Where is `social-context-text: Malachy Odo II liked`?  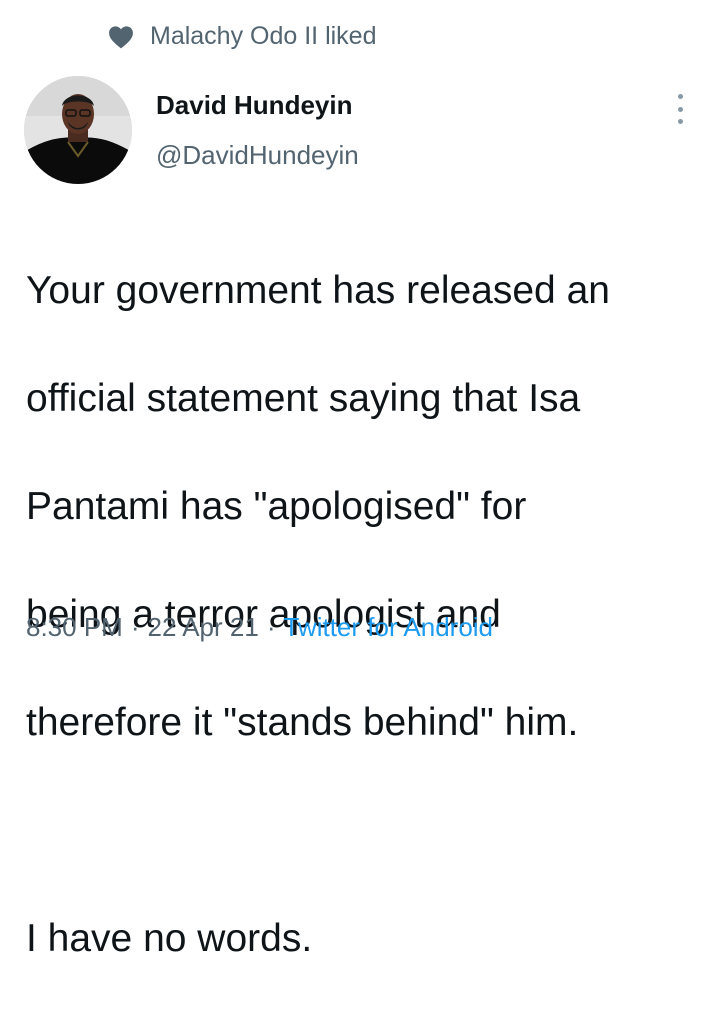 social-context-text: Malachy Odo II liked is located at coordinates (263, 36).